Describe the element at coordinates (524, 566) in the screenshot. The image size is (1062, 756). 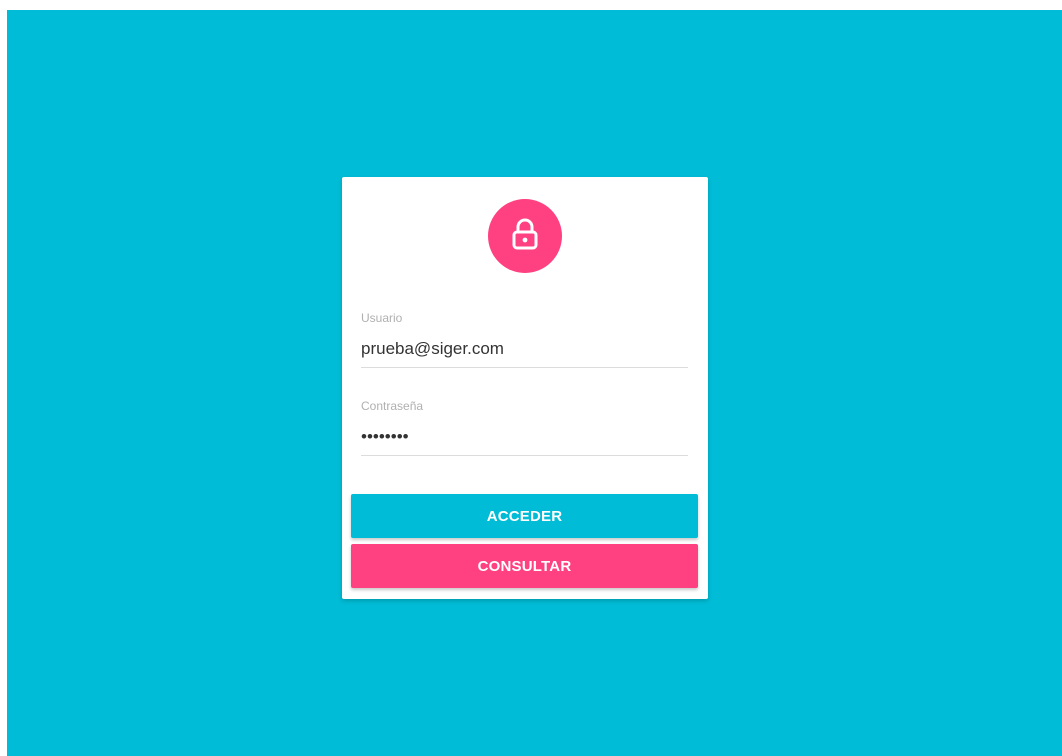
I see `consult-button: CONSULTAR` at that location.